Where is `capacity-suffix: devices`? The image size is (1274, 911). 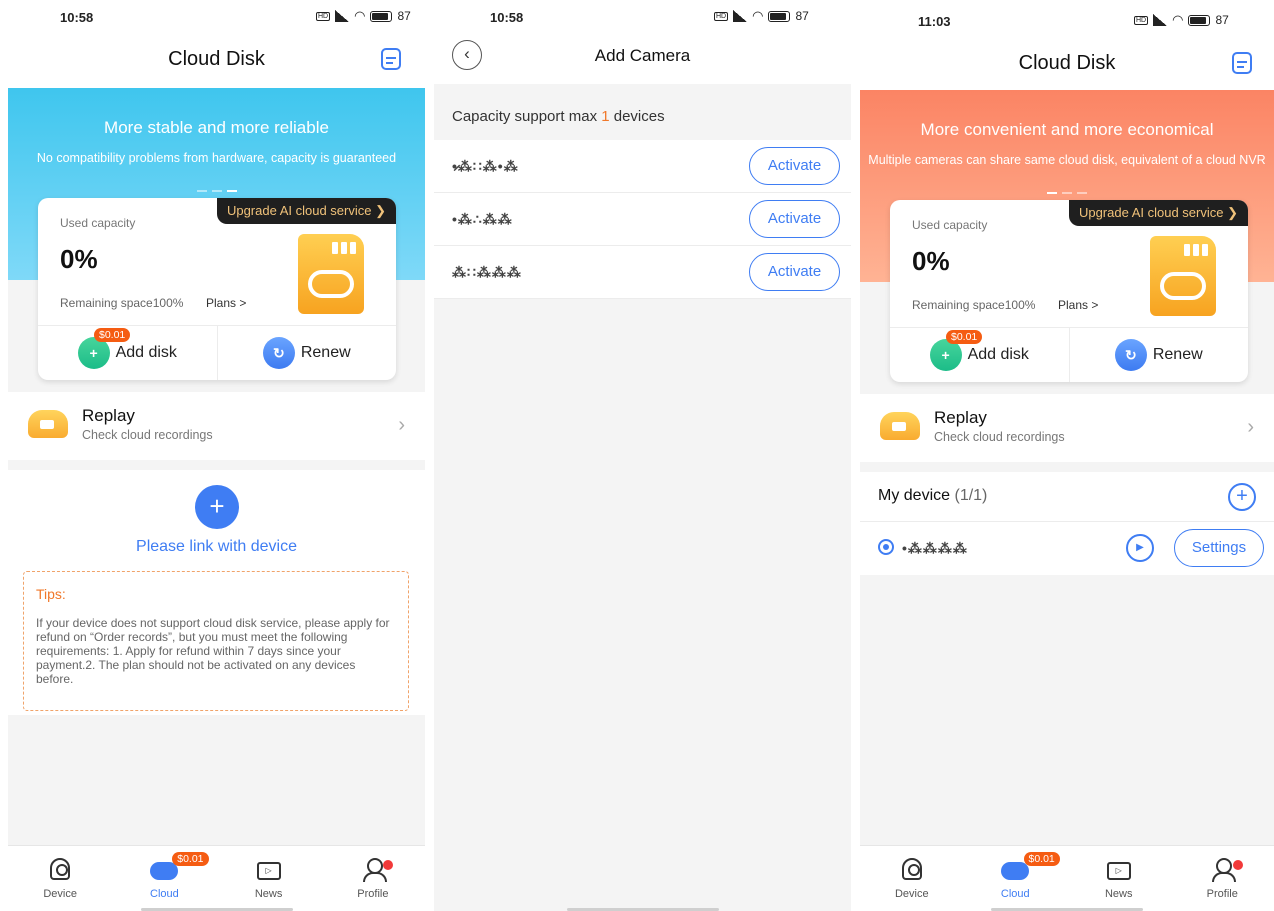
capacity-suffix: devices is located at coordinates (637, 116).